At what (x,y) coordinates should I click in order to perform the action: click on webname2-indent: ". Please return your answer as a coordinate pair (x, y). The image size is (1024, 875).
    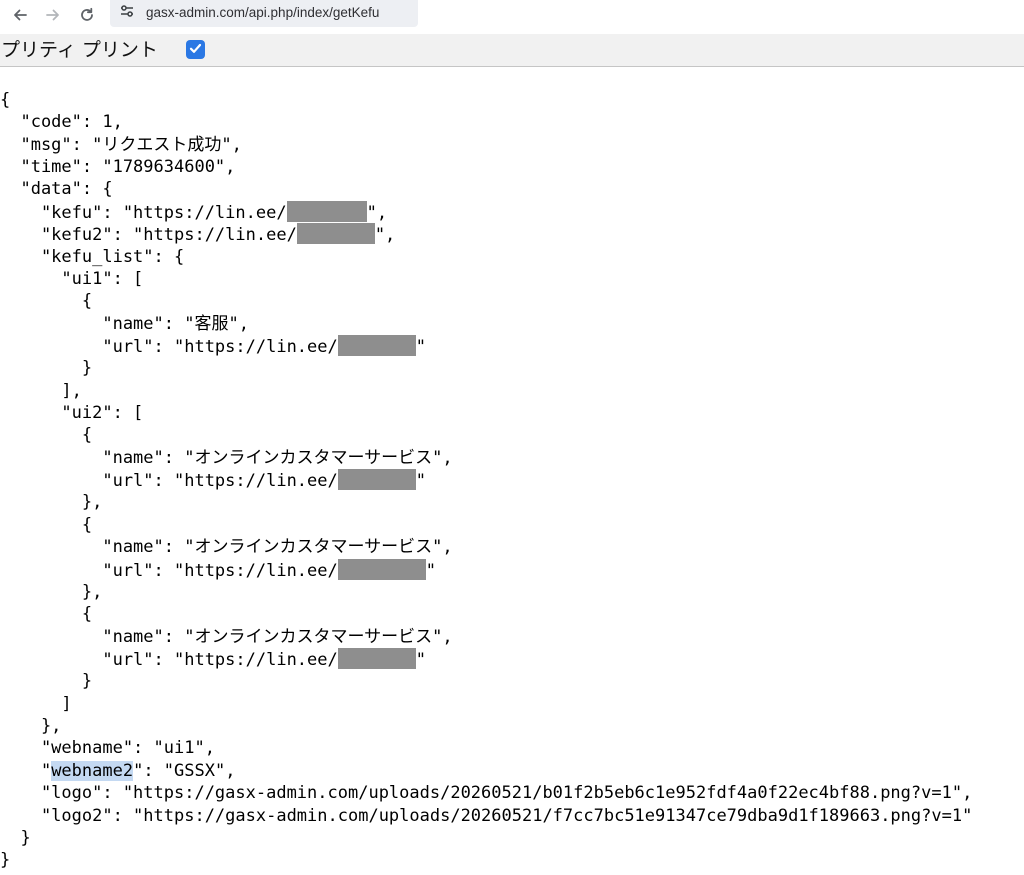
    Looking at the image, I should click on (26, 770).